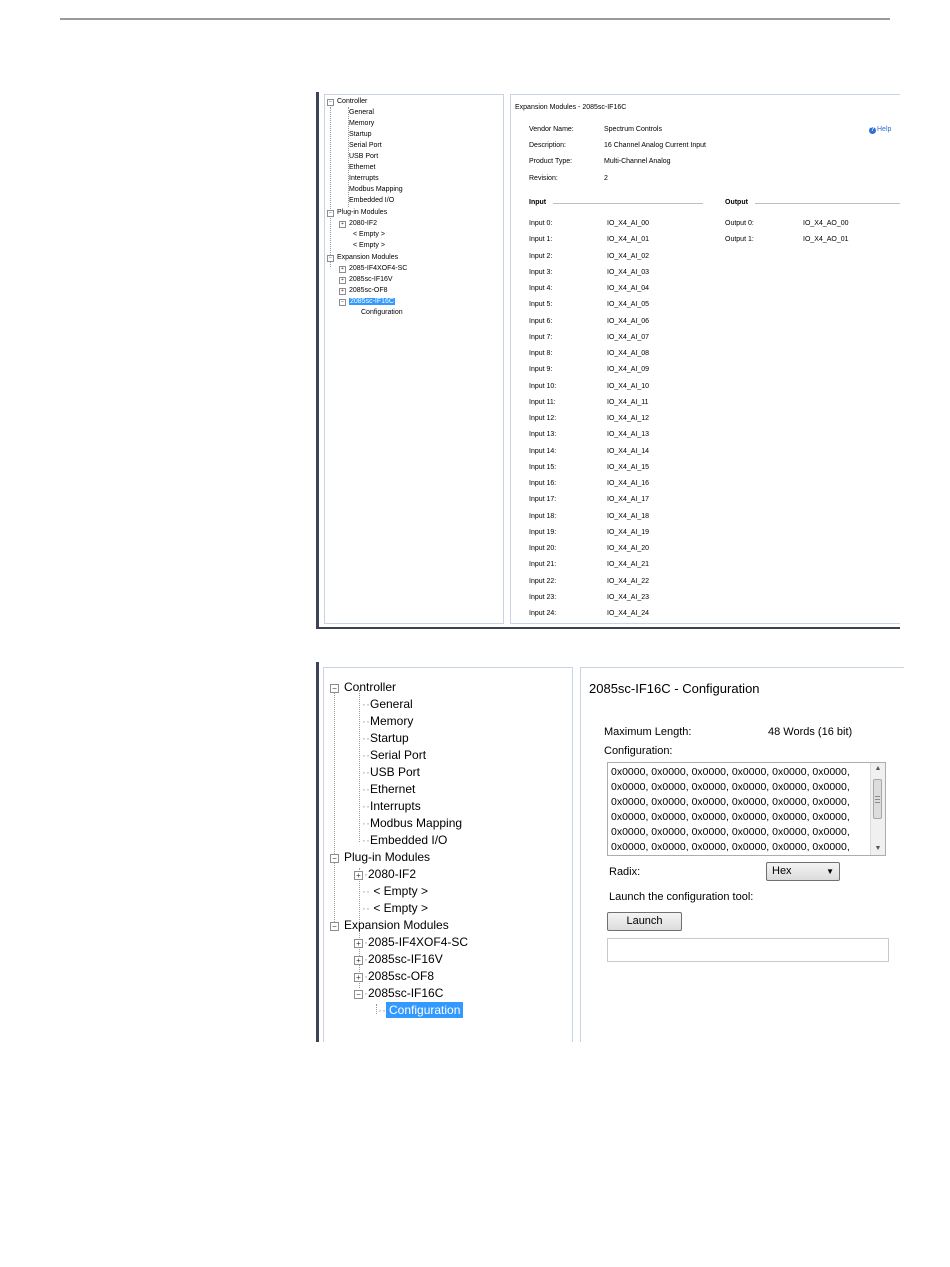  What do you see at coordinates (628, 370) in the screenshot?
I see `input-tag-value: IO_X4_AI_09` at bounding box center [628, 370].